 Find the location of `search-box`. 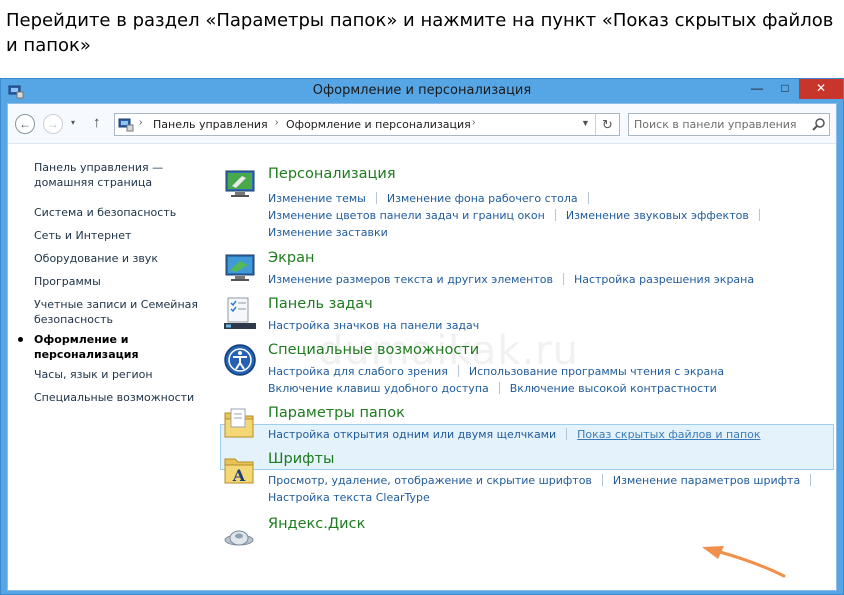

search-box is located at coordinates (729, 124).